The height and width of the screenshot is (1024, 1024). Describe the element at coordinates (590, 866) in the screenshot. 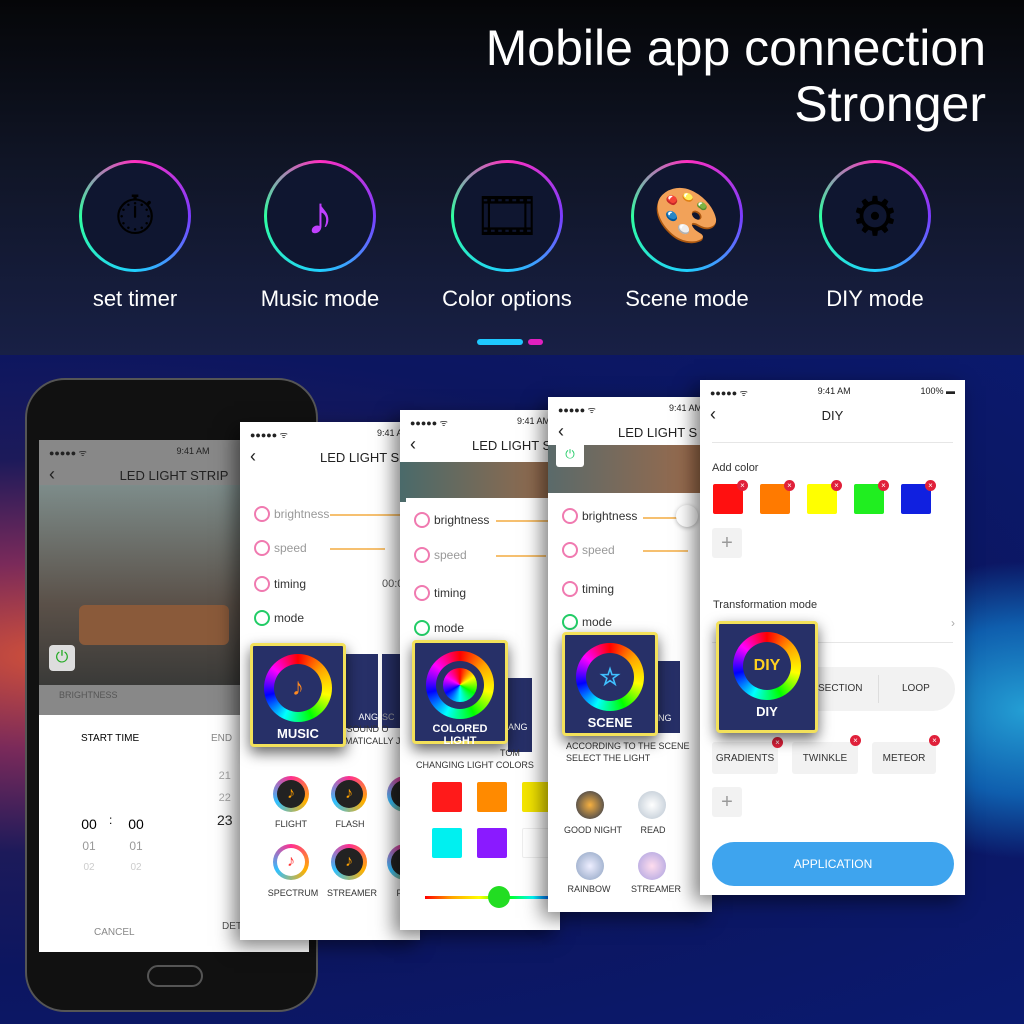

I see `rainbow-scene-icon` at that location.